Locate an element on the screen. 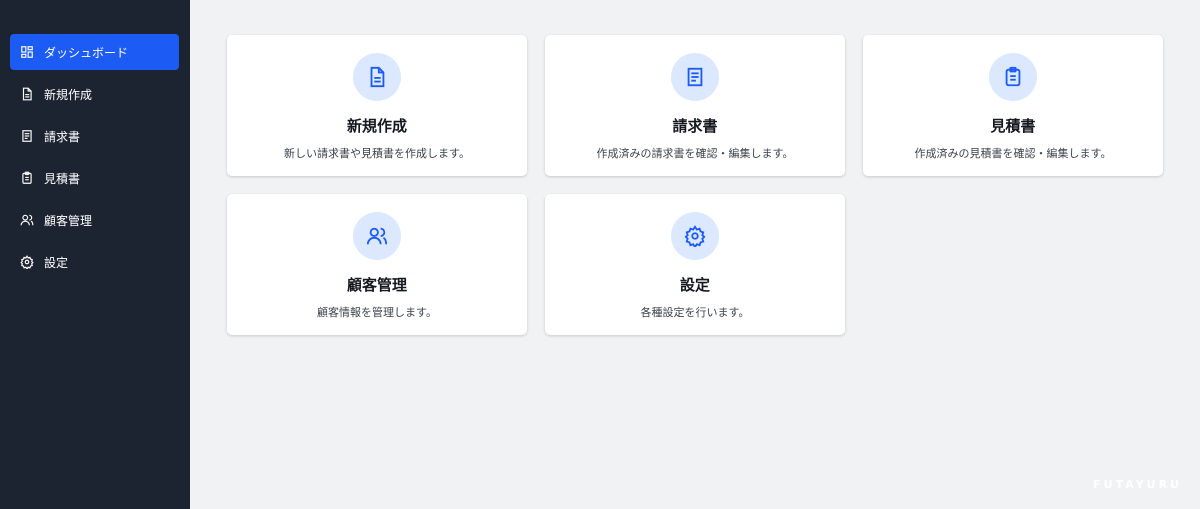 The image size is (1200, 509). sidebar-item-dashboard: ダッシュボード is located at coordinates (94, 52).